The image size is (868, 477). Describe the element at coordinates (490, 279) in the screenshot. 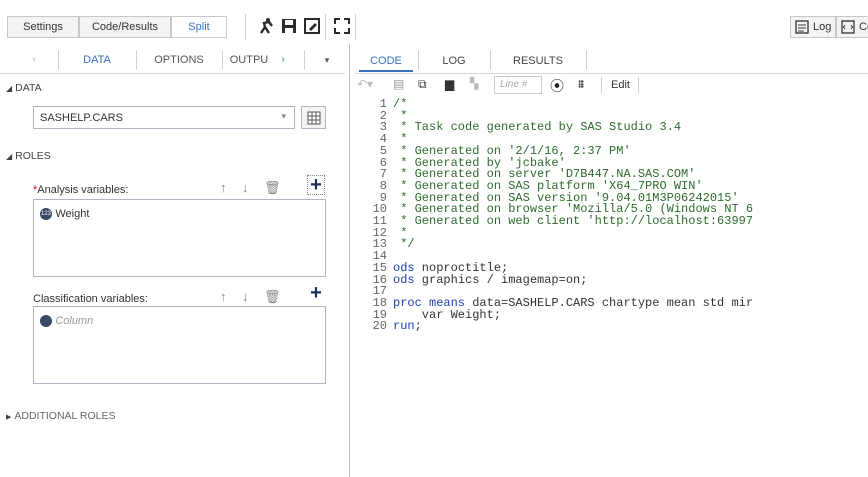

I see `code-text: ods graphics / imagemap=on;` at that location.